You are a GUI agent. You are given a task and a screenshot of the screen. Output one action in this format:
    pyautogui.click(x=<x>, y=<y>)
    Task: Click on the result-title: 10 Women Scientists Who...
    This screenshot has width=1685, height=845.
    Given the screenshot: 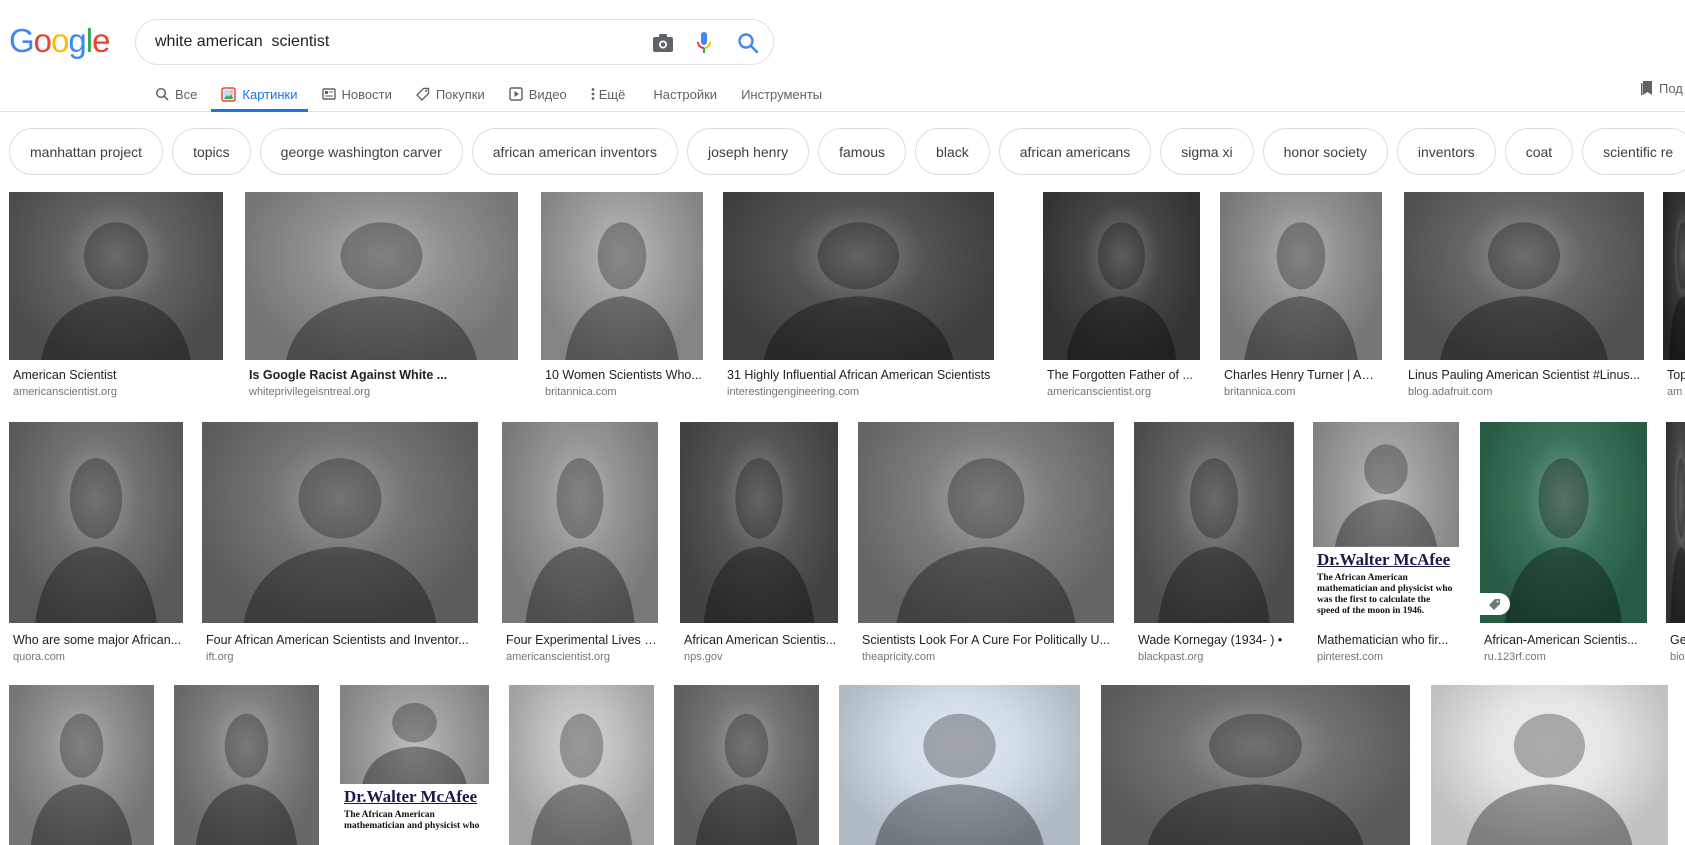 What is the action you would take?
    pyautogui.click(x=624, y=375)
    